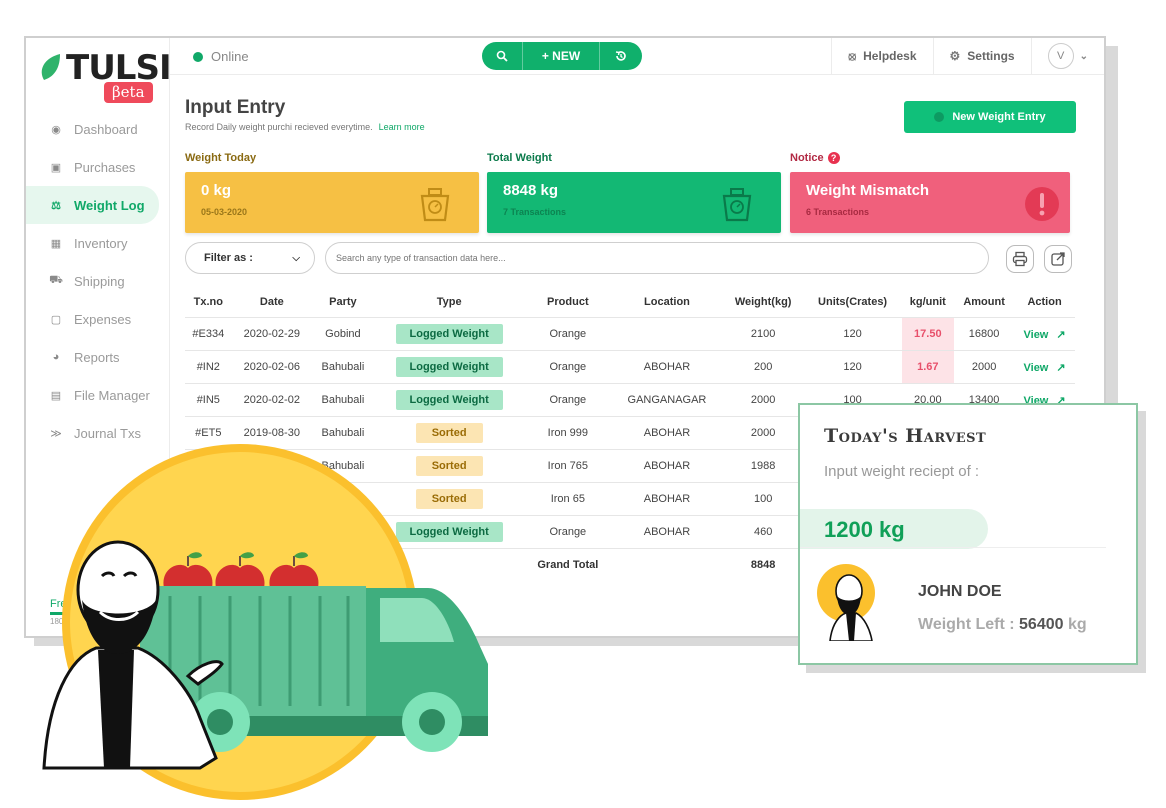 This screenshot has height=808, width=1166. I want to click on weight-left-unit: kg, so click(1077, 624).